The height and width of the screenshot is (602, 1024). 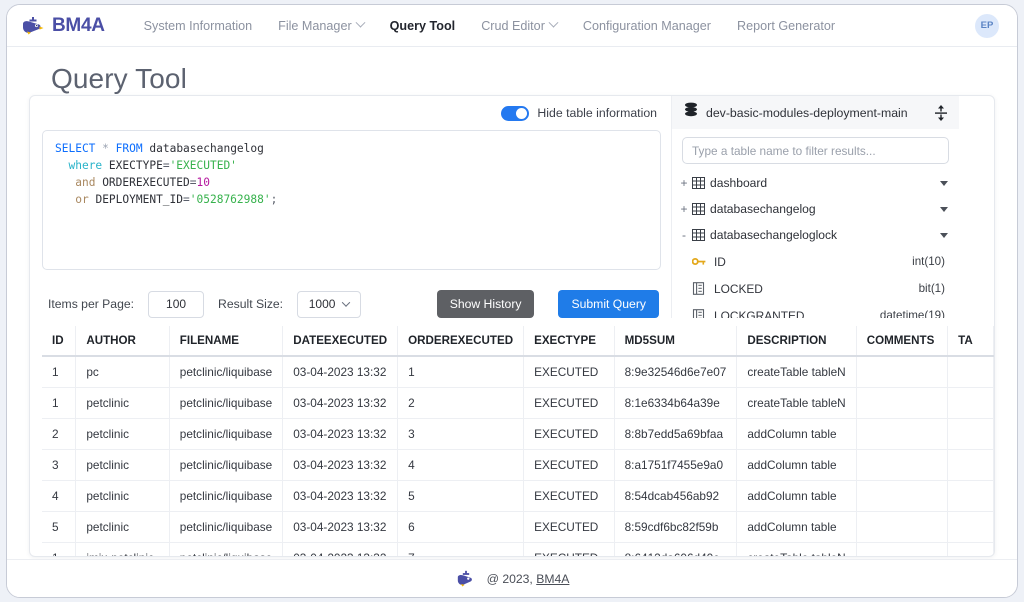 What do you see at coordinates (59, 527) in the screenshot?
I see `cell-id: 5` at bounding box center [59, 527].